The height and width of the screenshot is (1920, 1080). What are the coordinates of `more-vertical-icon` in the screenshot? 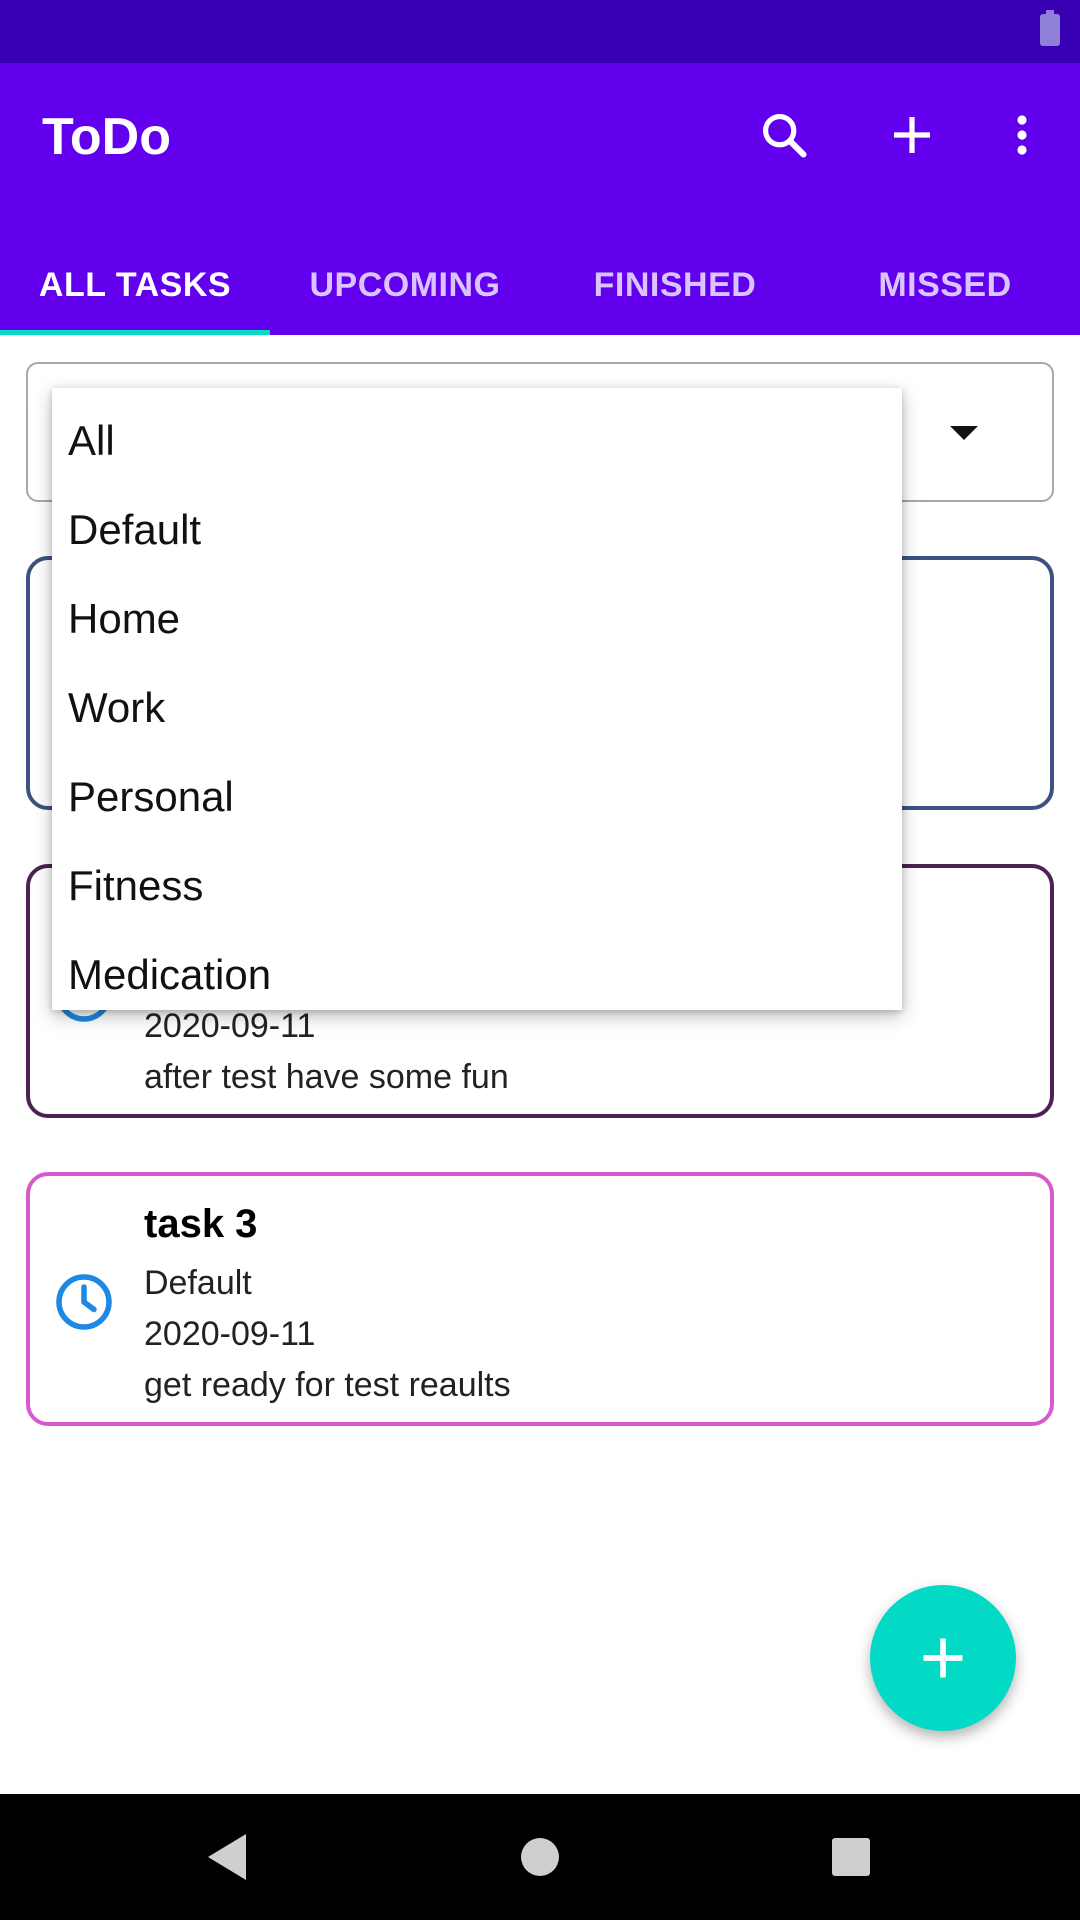 It's located at (1022, 135).